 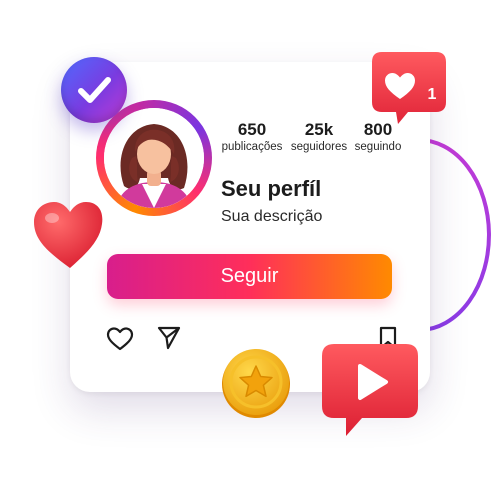 I want to click on posts-label: publicações, so click(x=252, y=147).